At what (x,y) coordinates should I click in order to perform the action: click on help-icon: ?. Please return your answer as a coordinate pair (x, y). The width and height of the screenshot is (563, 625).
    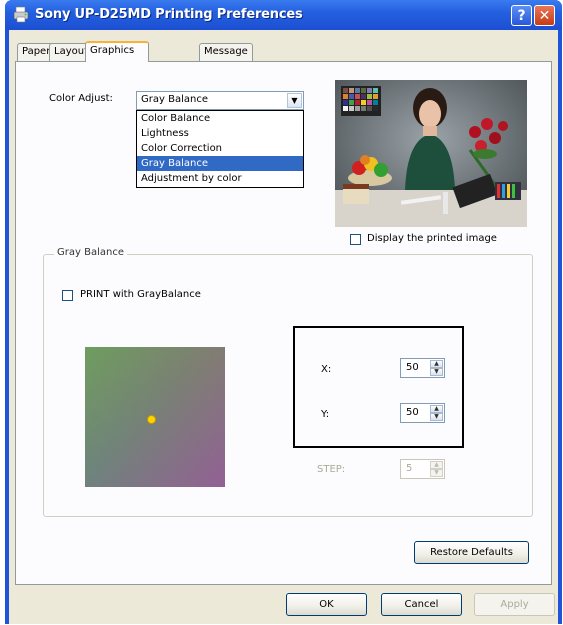
    Looking at the image, I should click on (521, 15).